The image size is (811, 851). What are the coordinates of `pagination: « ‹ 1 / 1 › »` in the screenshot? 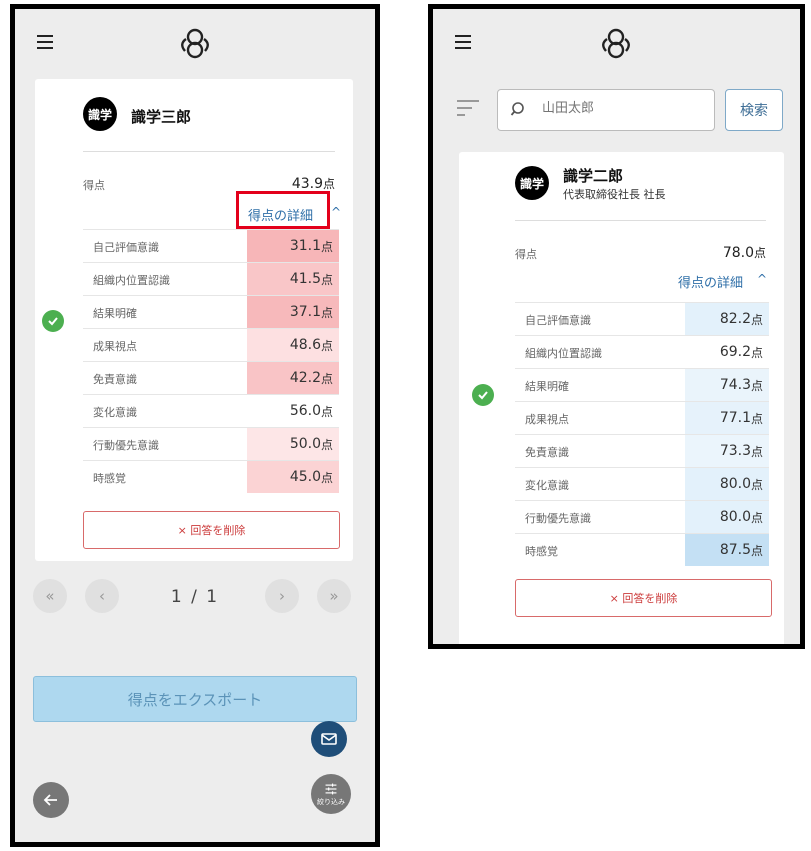 It's located at (195, 599).